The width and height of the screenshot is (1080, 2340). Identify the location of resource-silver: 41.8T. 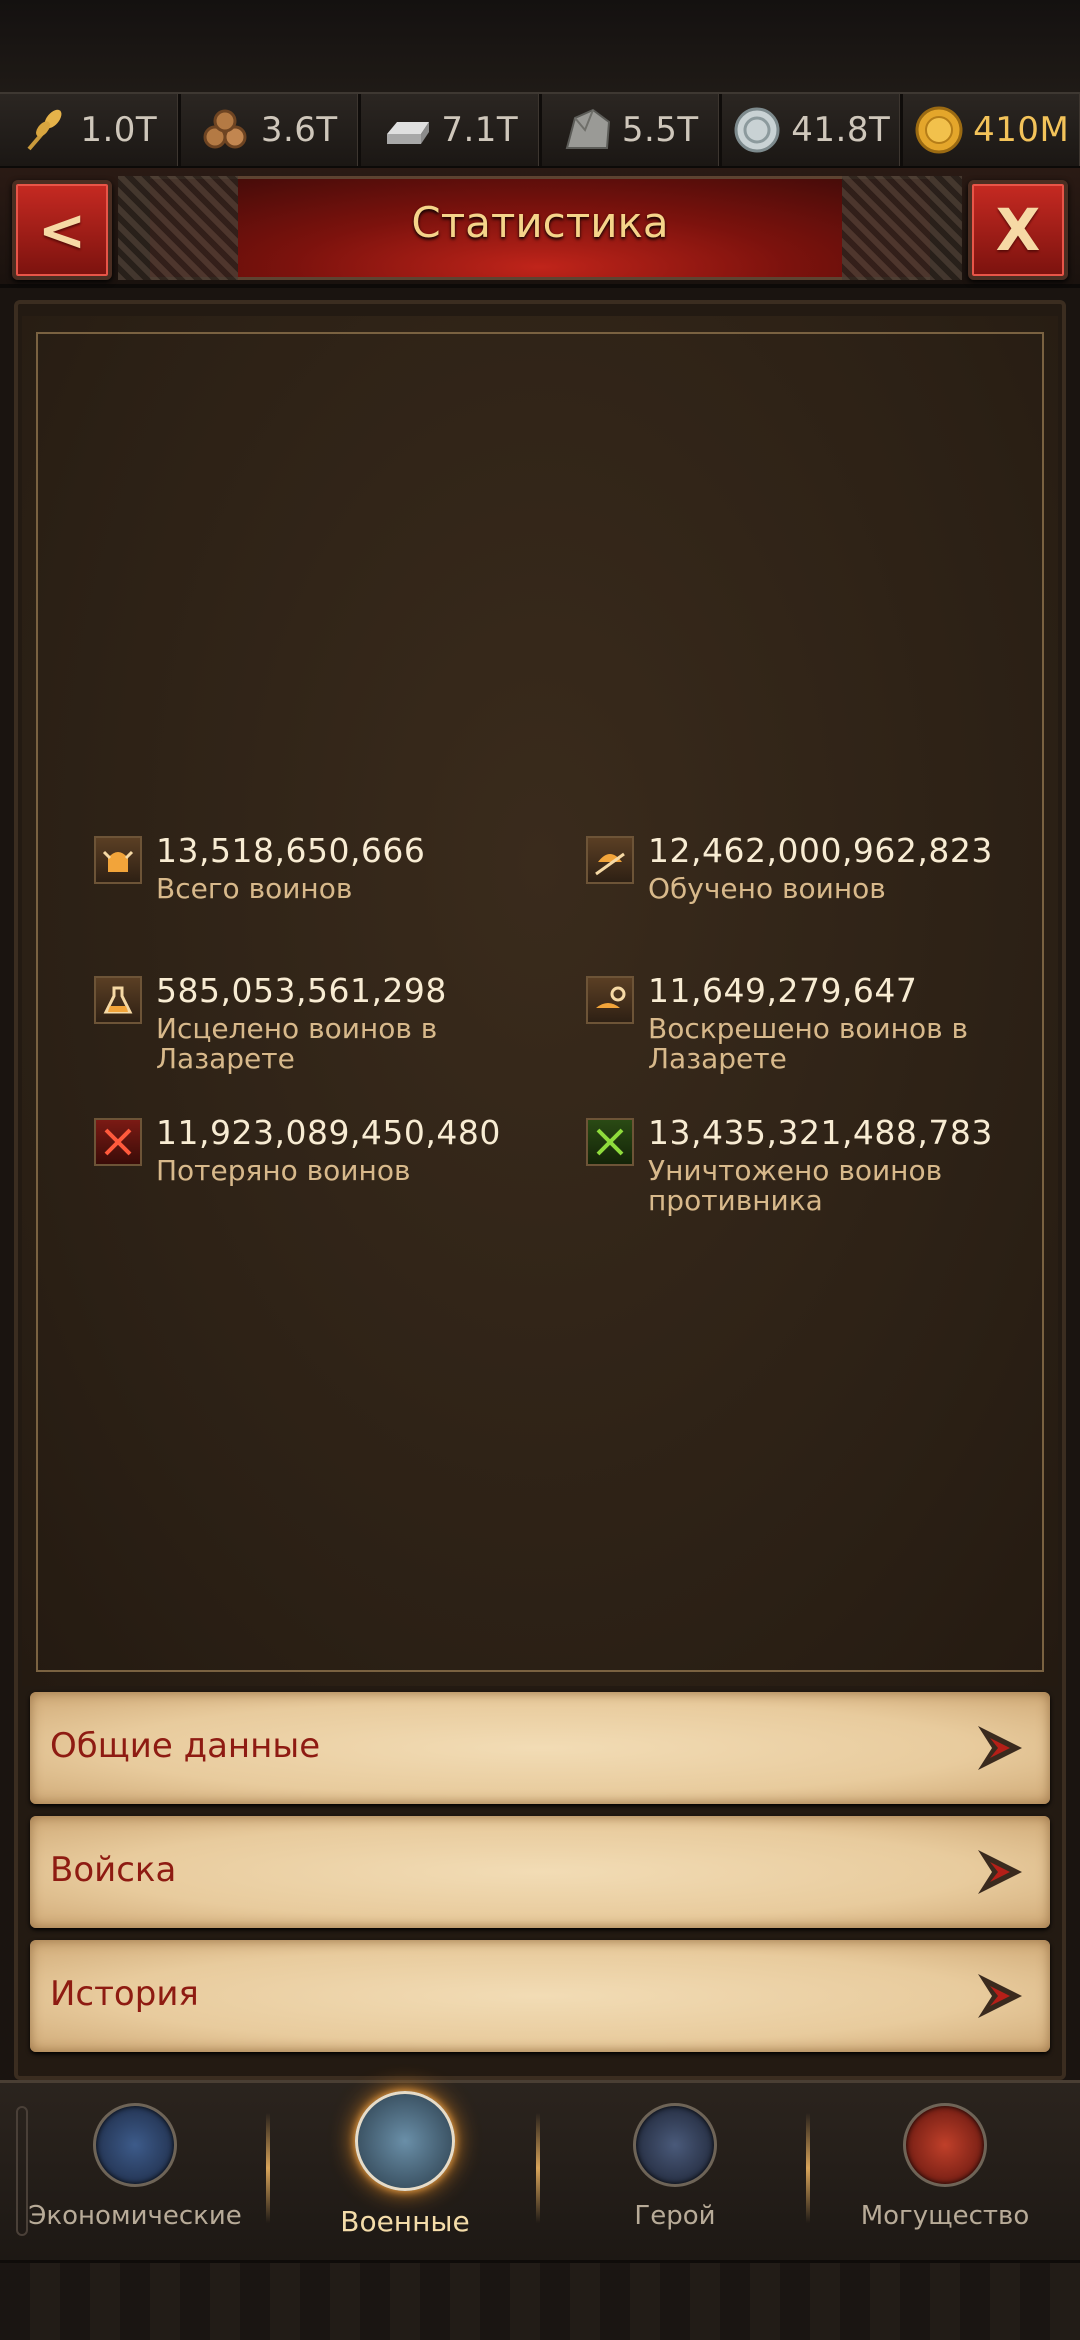
(812, 130).